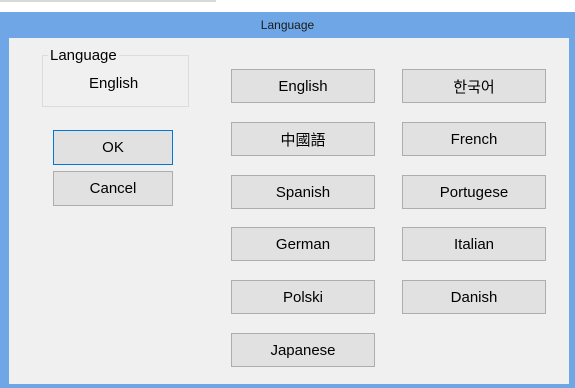 The height and width of the screenshot is (388, 575). I want to click on language-button-chinese: 中國語, so click(303, 139).